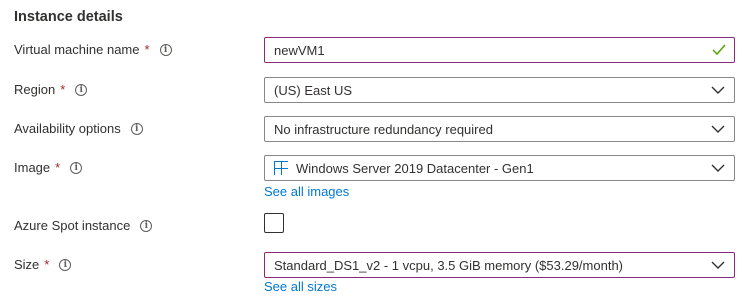  What do you see at coordinates (32, 167) in the screenshot?
I see `image-label-text: Image` at bounding box center [32, 167].